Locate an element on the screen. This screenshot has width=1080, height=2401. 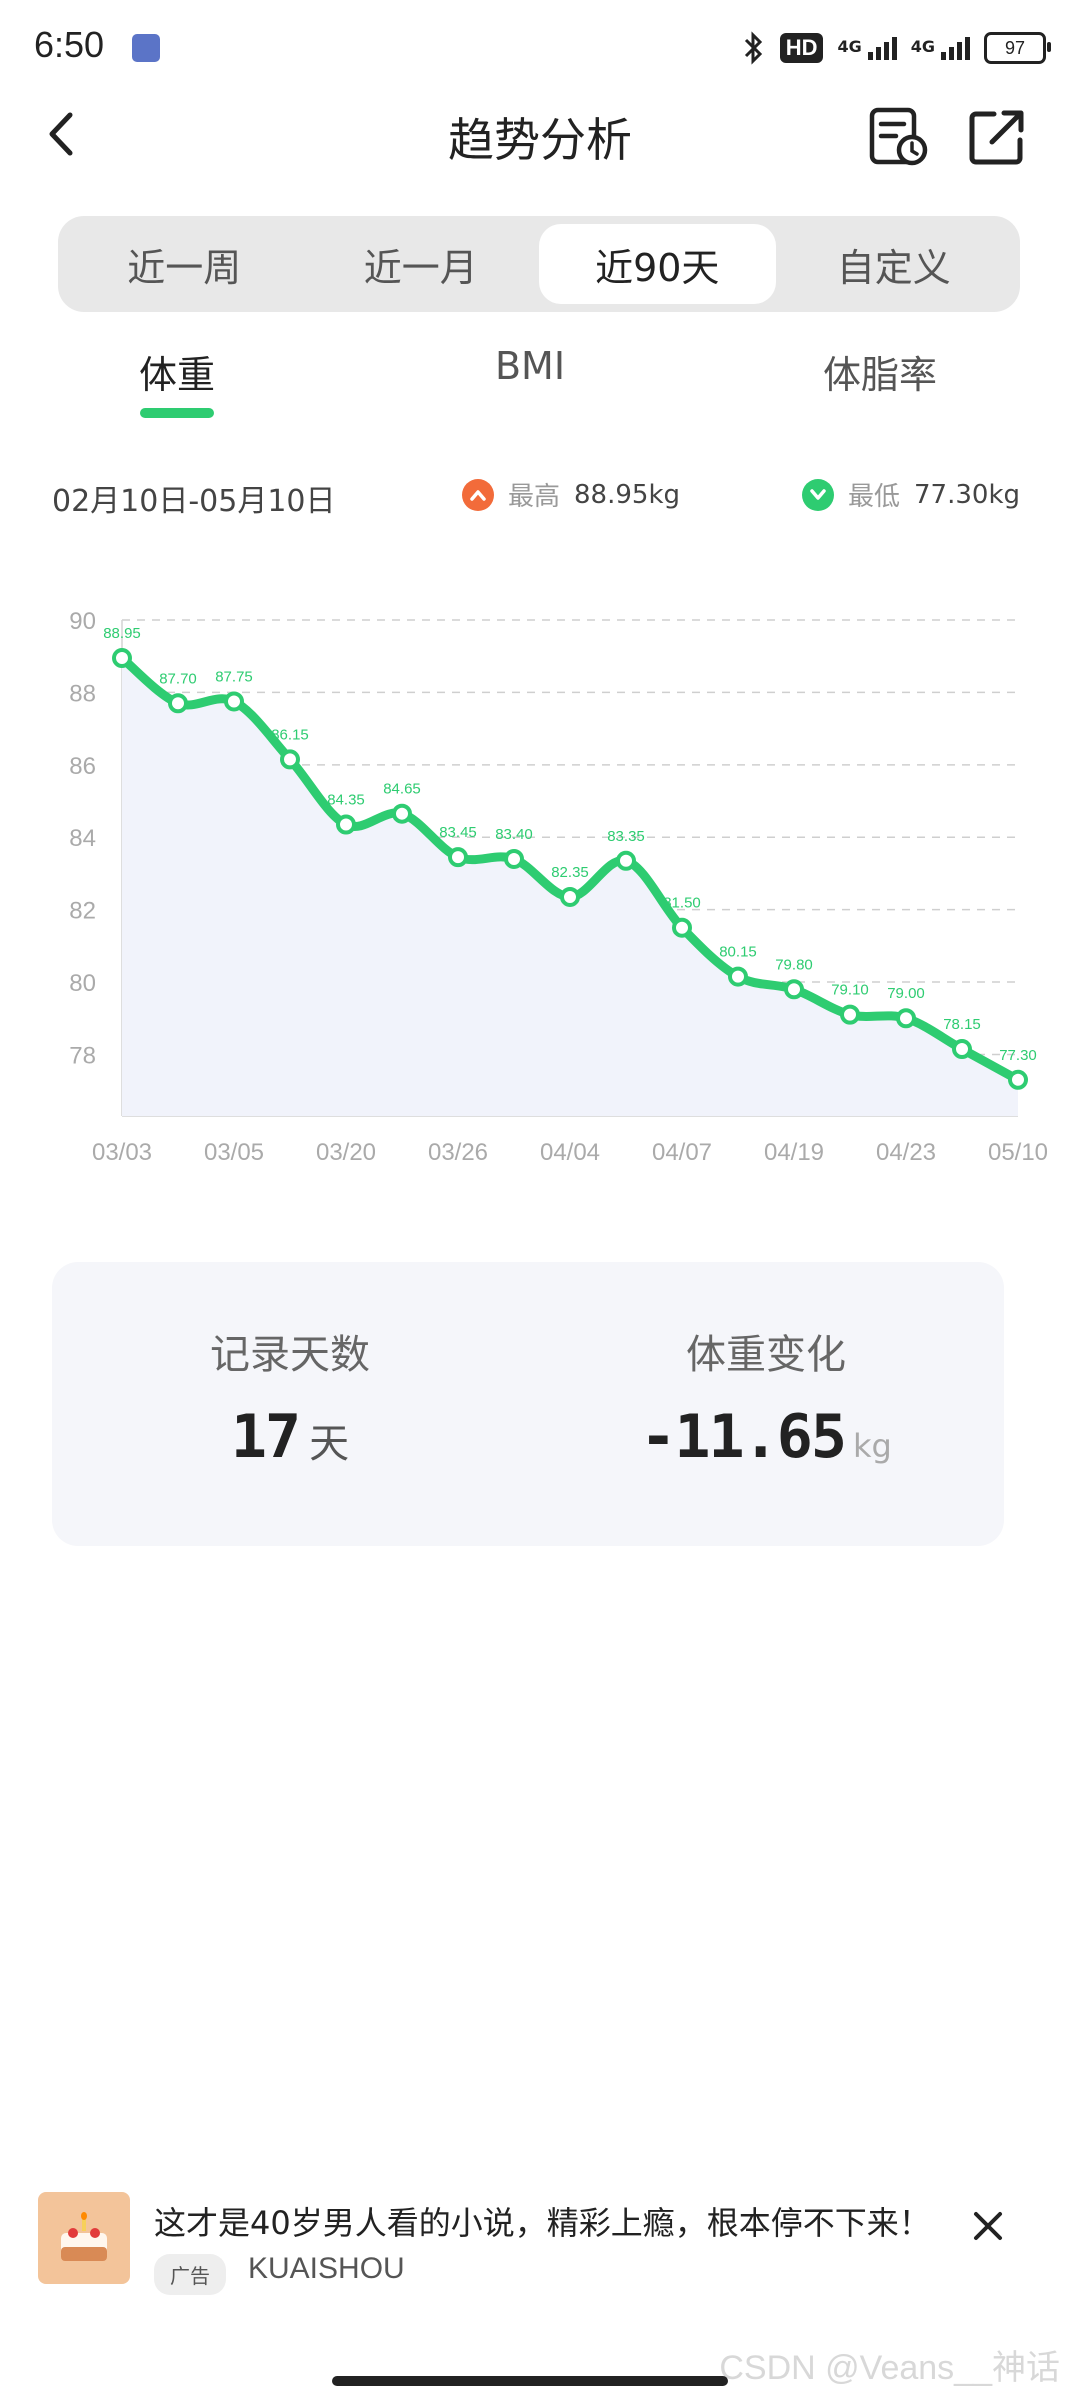
min-label: 最低 is located at coordinates (874, 497).